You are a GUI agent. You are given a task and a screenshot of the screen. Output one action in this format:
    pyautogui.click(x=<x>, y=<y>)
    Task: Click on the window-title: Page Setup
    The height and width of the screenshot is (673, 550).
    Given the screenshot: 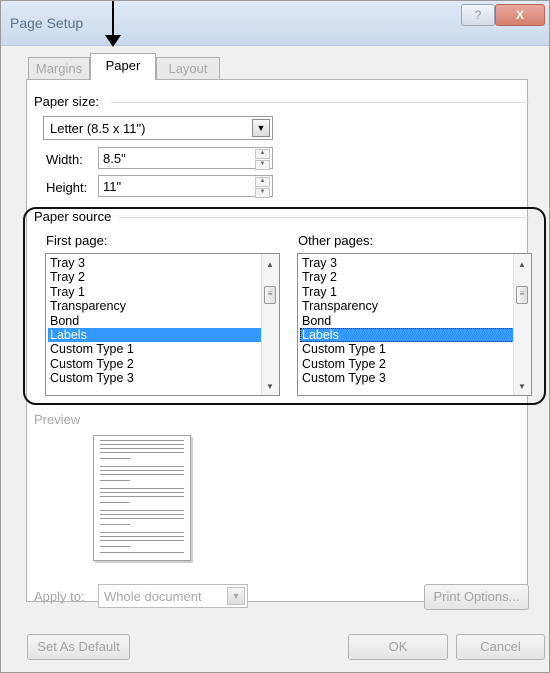 What is the action you would take?
    pyautogui.click(x=47, y=23)
    